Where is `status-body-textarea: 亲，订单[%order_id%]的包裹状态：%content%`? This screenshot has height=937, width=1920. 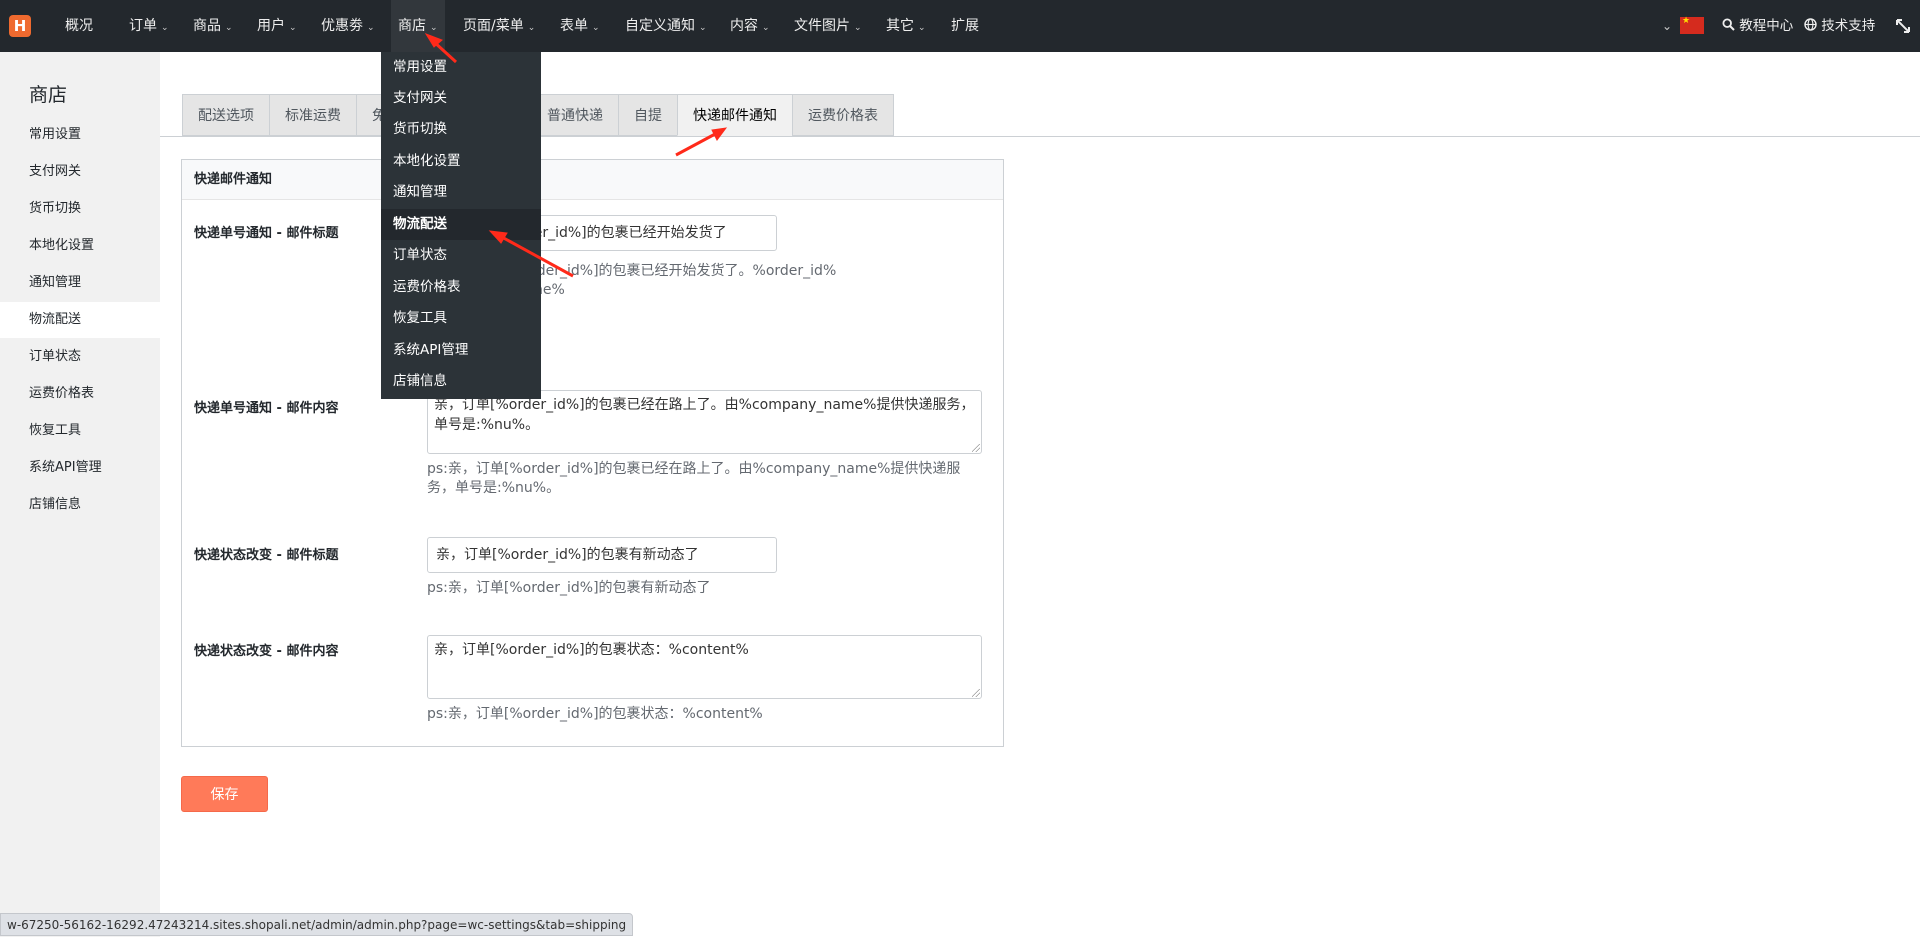
status-body-textarea: 亲，订单[%order_id%]的包裹状态：%content% is located at coordinates (704, 667).